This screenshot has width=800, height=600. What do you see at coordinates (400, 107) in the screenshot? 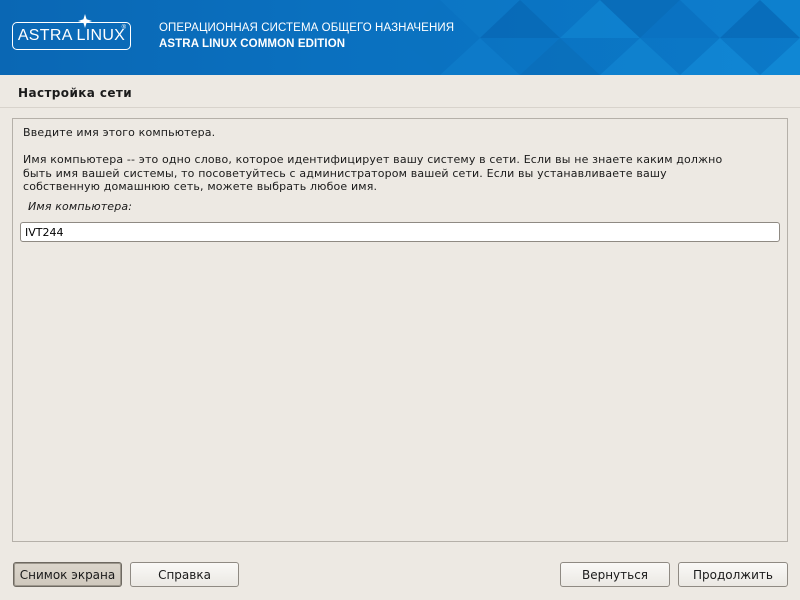
I see `title-divider` at bounding box center [400, 107].